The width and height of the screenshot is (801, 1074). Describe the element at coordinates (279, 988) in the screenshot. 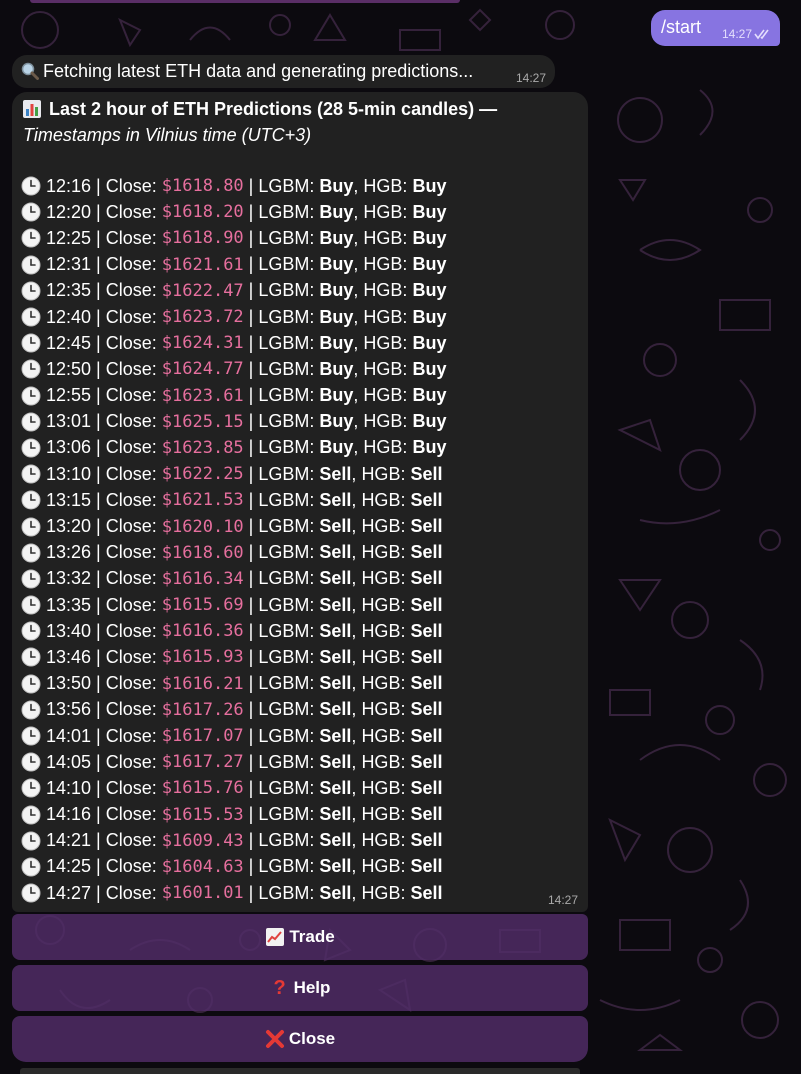

I see `question-mark-icon: ?` at that location.